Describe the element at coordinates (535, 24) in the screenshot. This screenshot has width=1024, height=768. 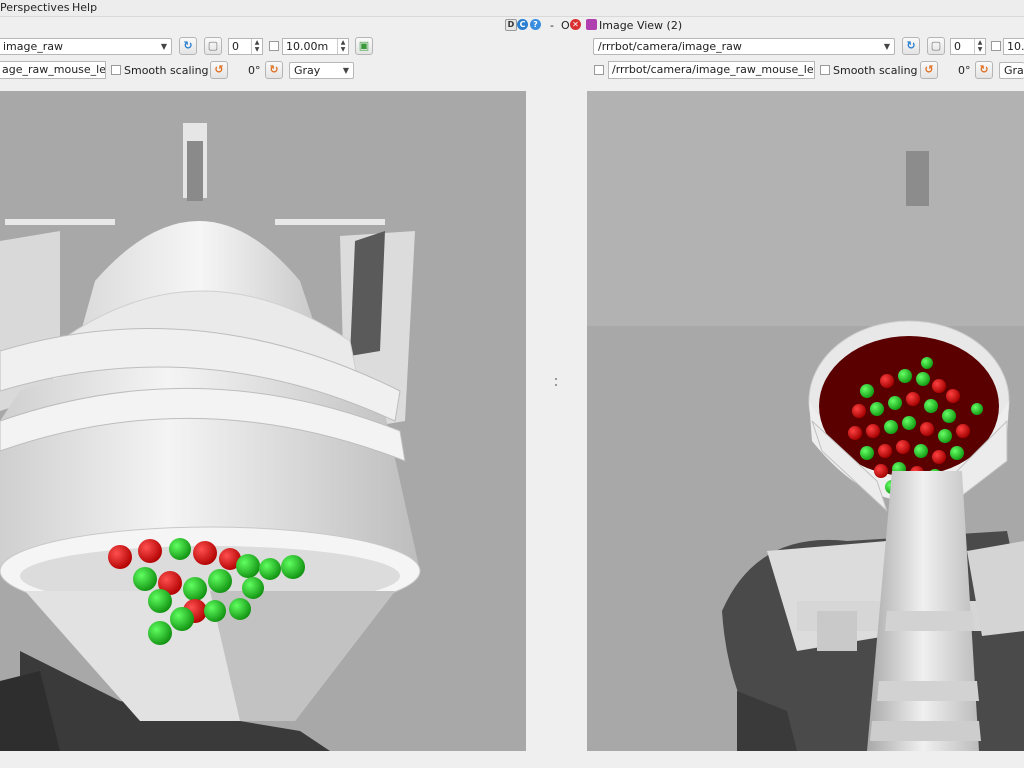
I see `help-icon: ?` at that location.